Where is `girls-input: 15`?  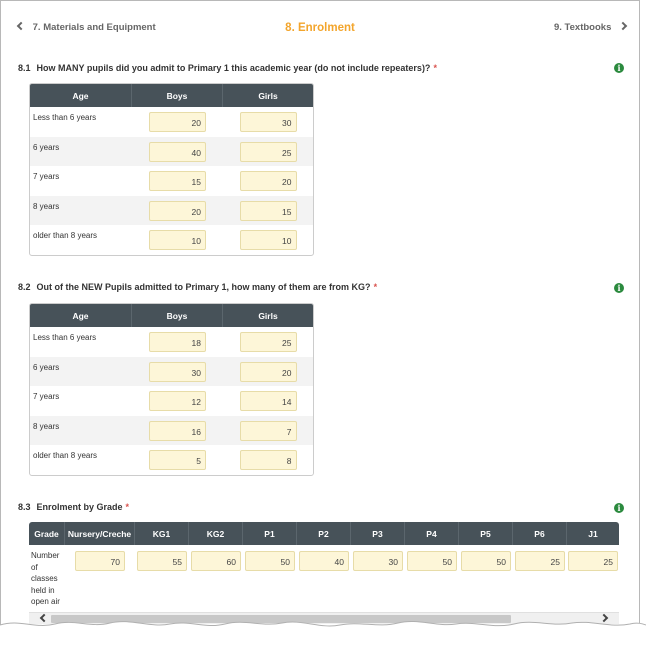
girls-input: 15 is located at coordinates (268, 210).